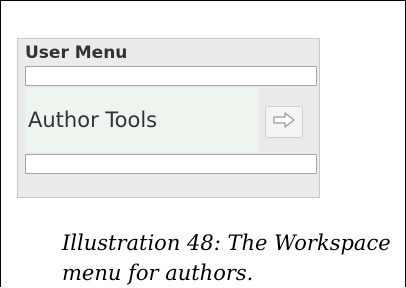 This screenshot has width=406, height=288. Describe the element at coordinates (93, 120) in the screenshot. I see `author-tools-label: Author Tools` at that location.